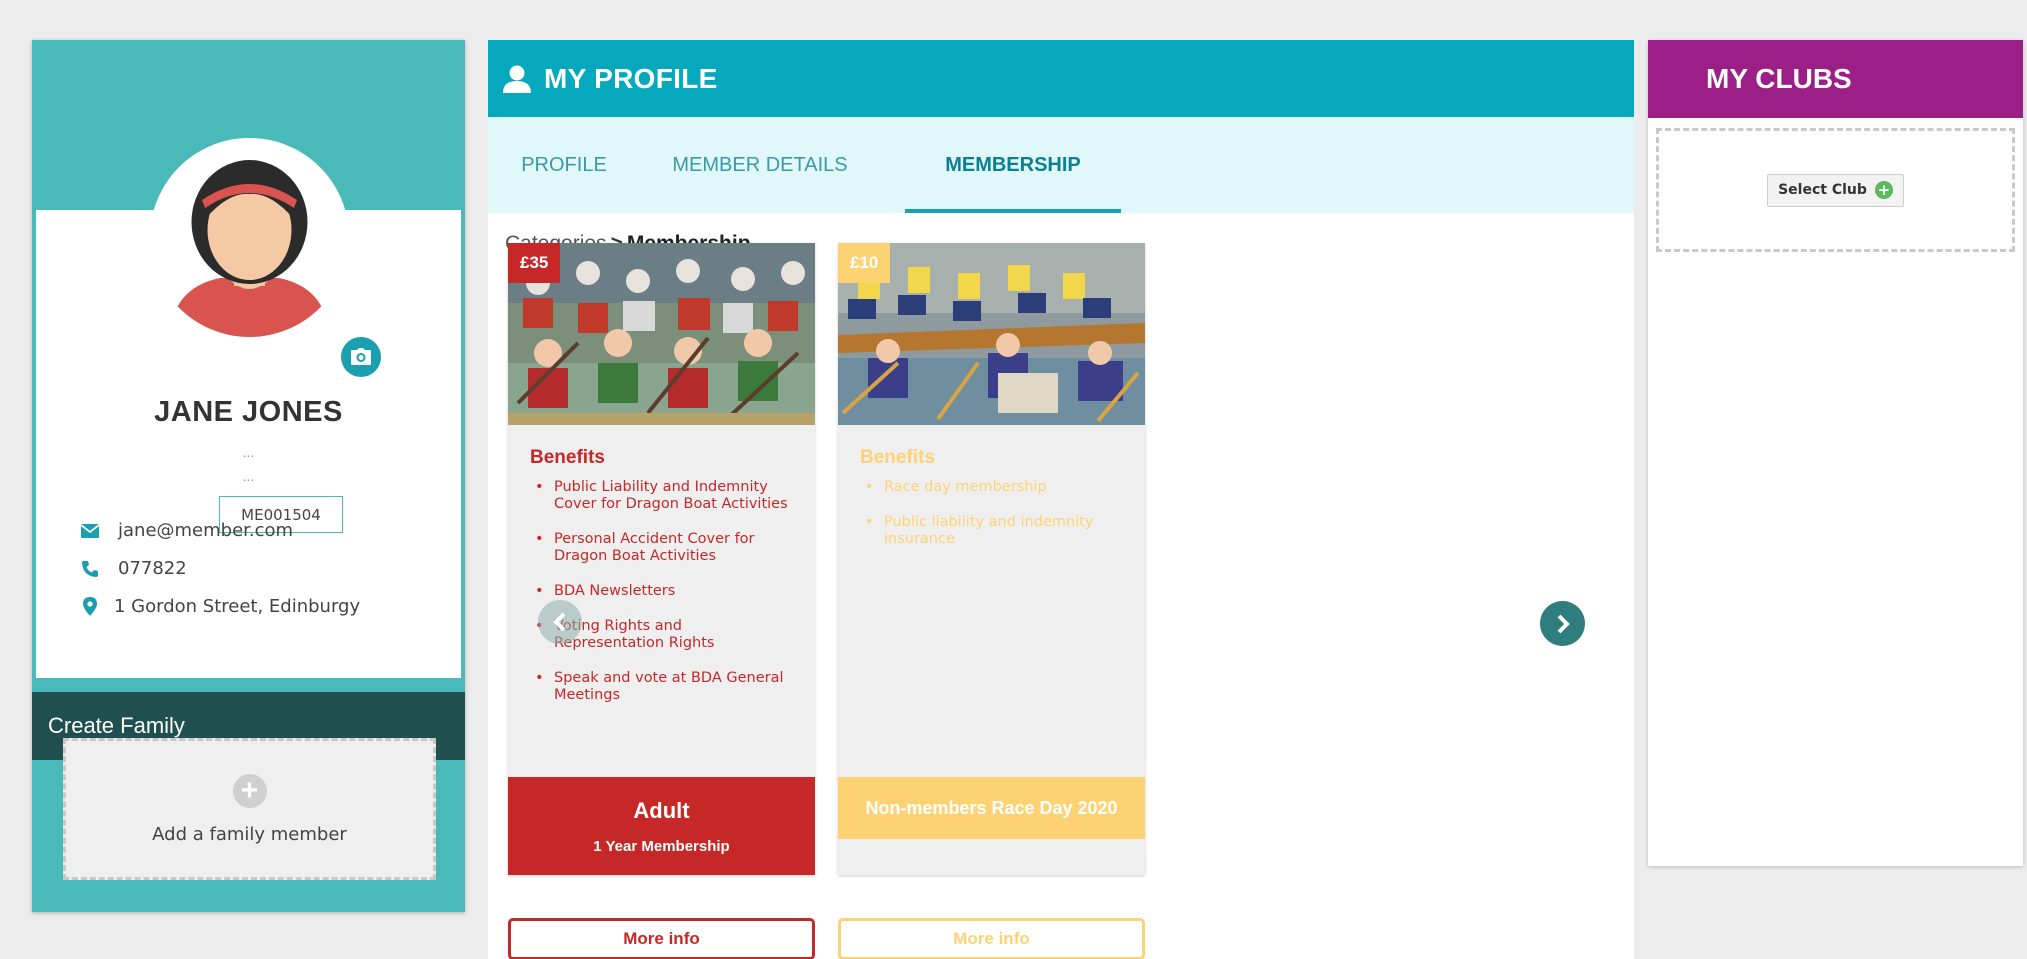 The width and height of the screenshot is (2027, 959). What do you see at coordinates (237, 606) in the screenshot?
I see `address-text: 1 Gordon Street, Edinburgy` at bounding box center [237, 606].